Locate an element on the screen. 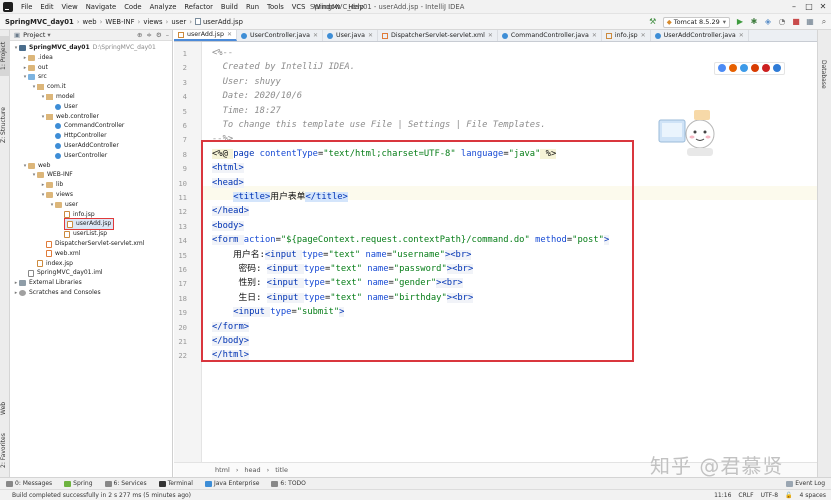  code-line: <html> is located at coordinates (228, 168).